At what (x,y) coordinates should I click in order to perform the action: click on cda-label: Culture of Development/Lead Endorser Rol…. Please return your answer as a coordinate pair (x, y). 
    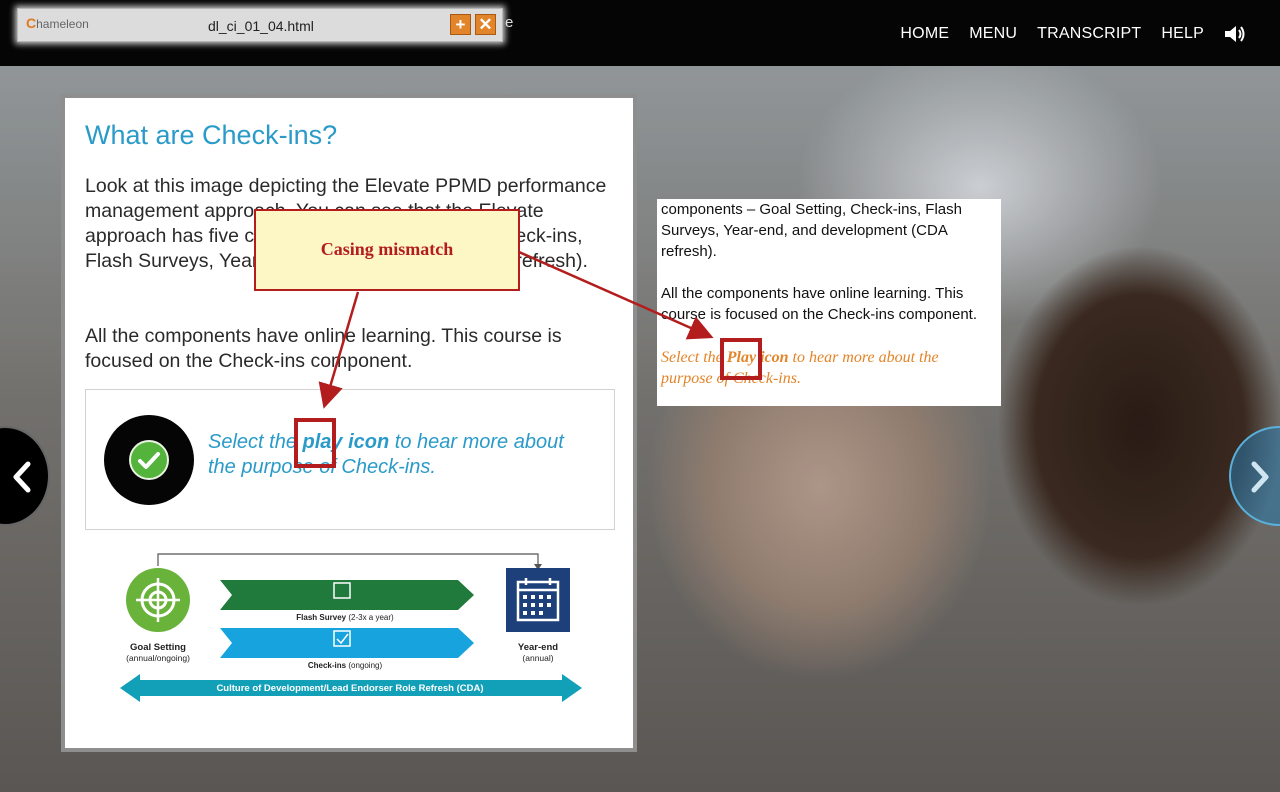
    Looking at the image, I should click on (350, 688).